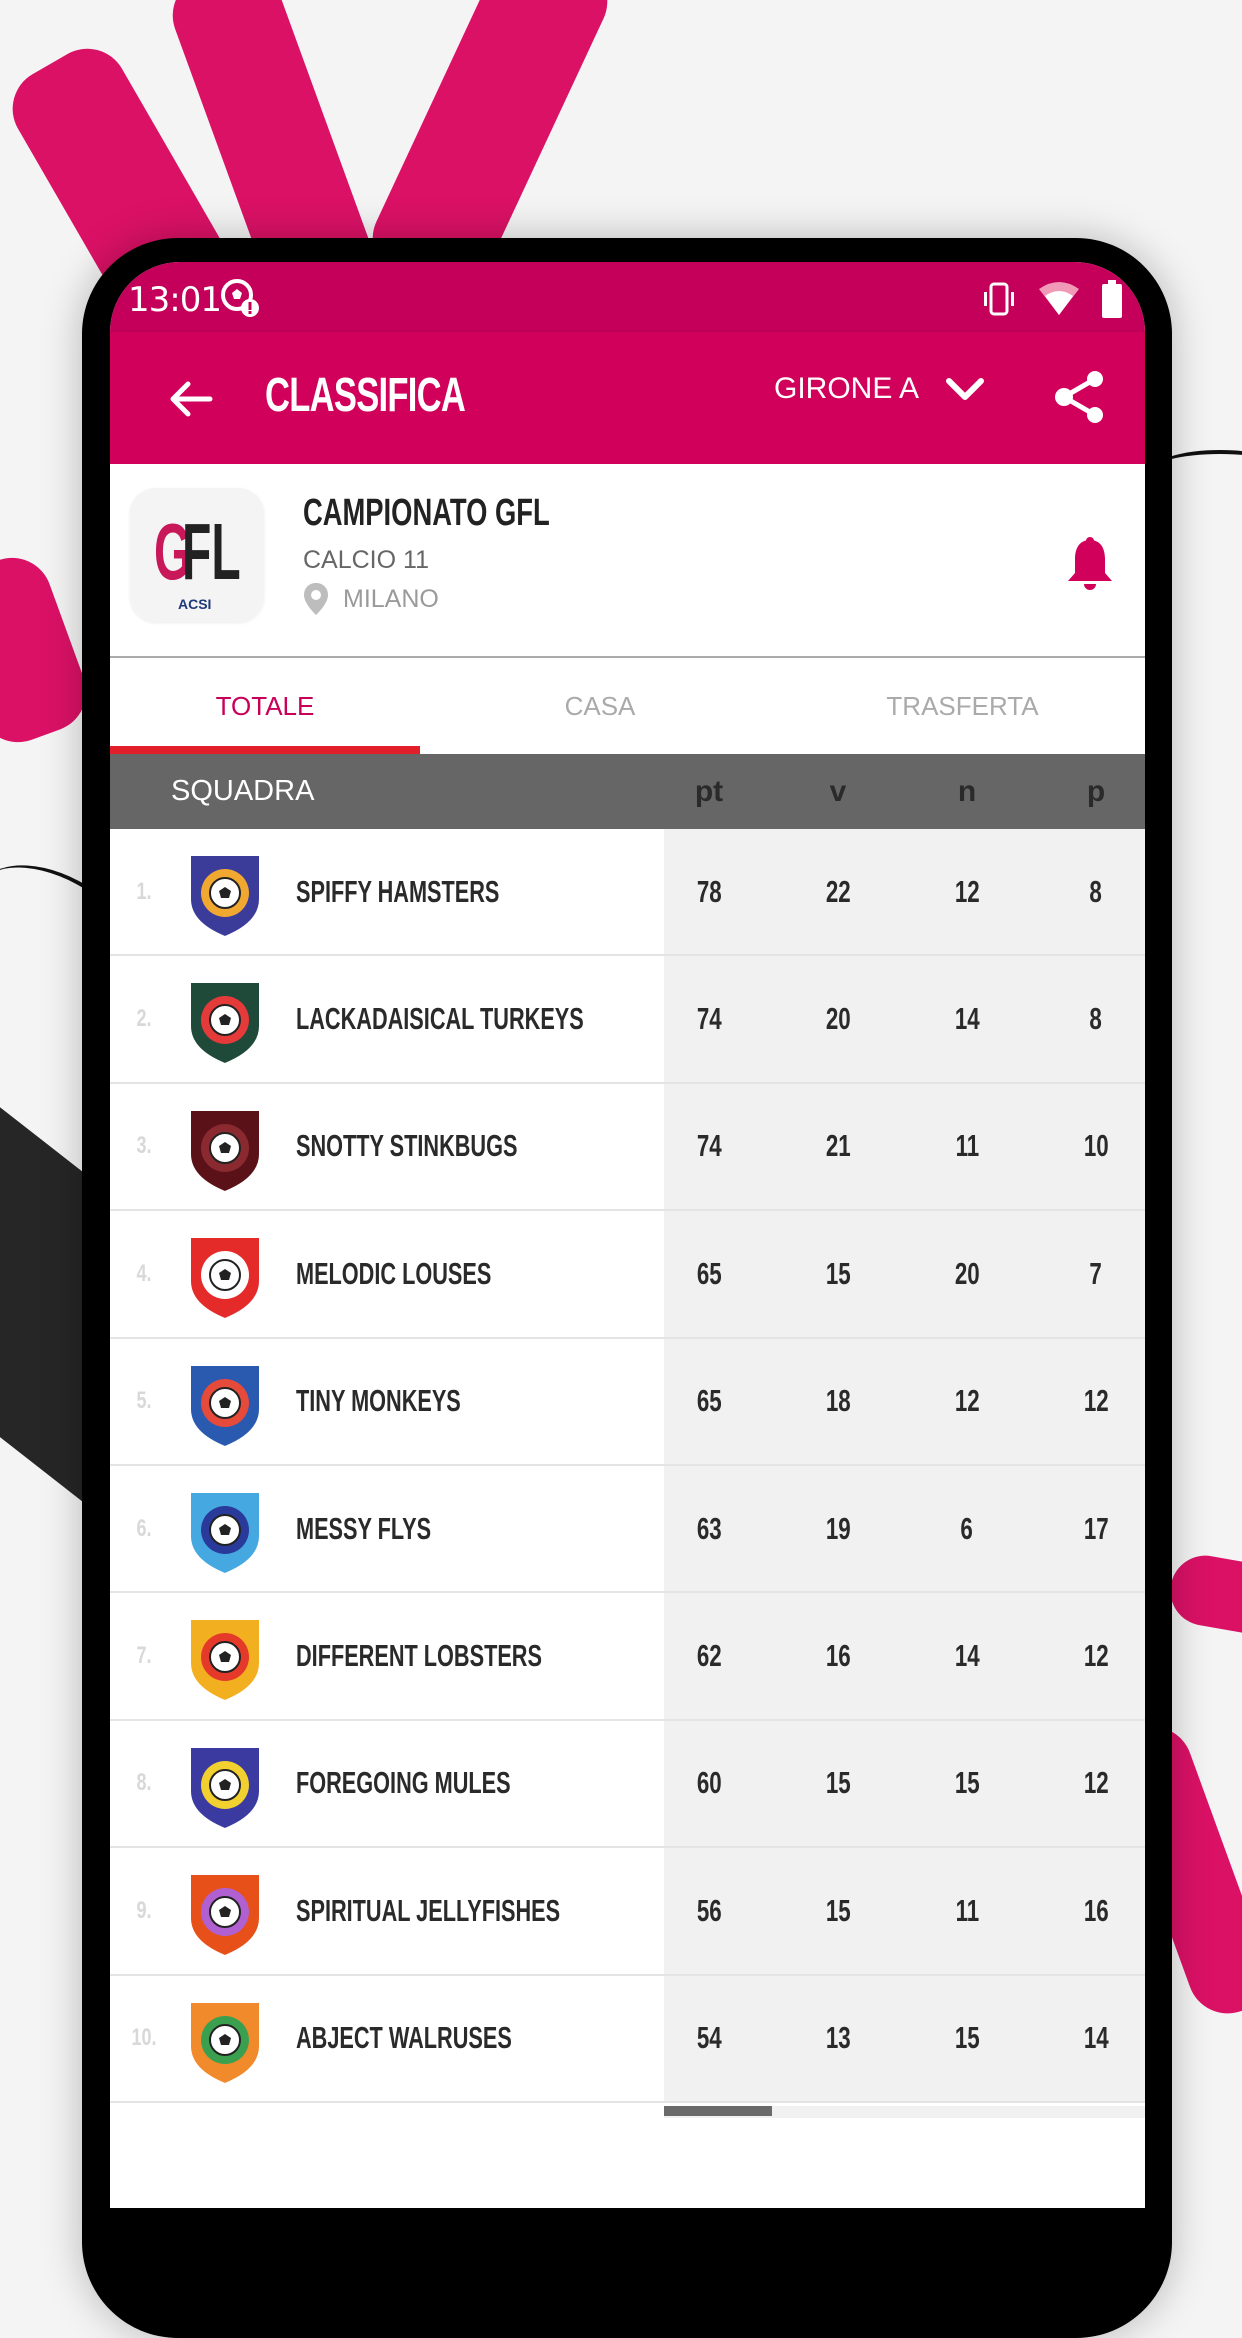 The height and width of the screenshot is (2338, 1242). Describe the element at coordinates (1090, 564) in the screenshot. I see `bell-icon` at that location.